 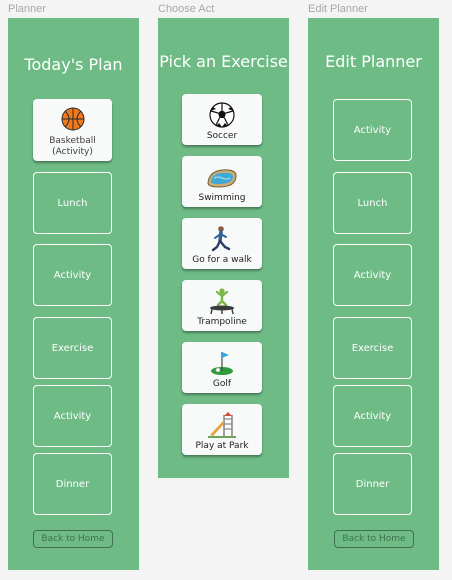 I want to click on planner-slot-exercise: Exercise, so click(x=72, y=348).